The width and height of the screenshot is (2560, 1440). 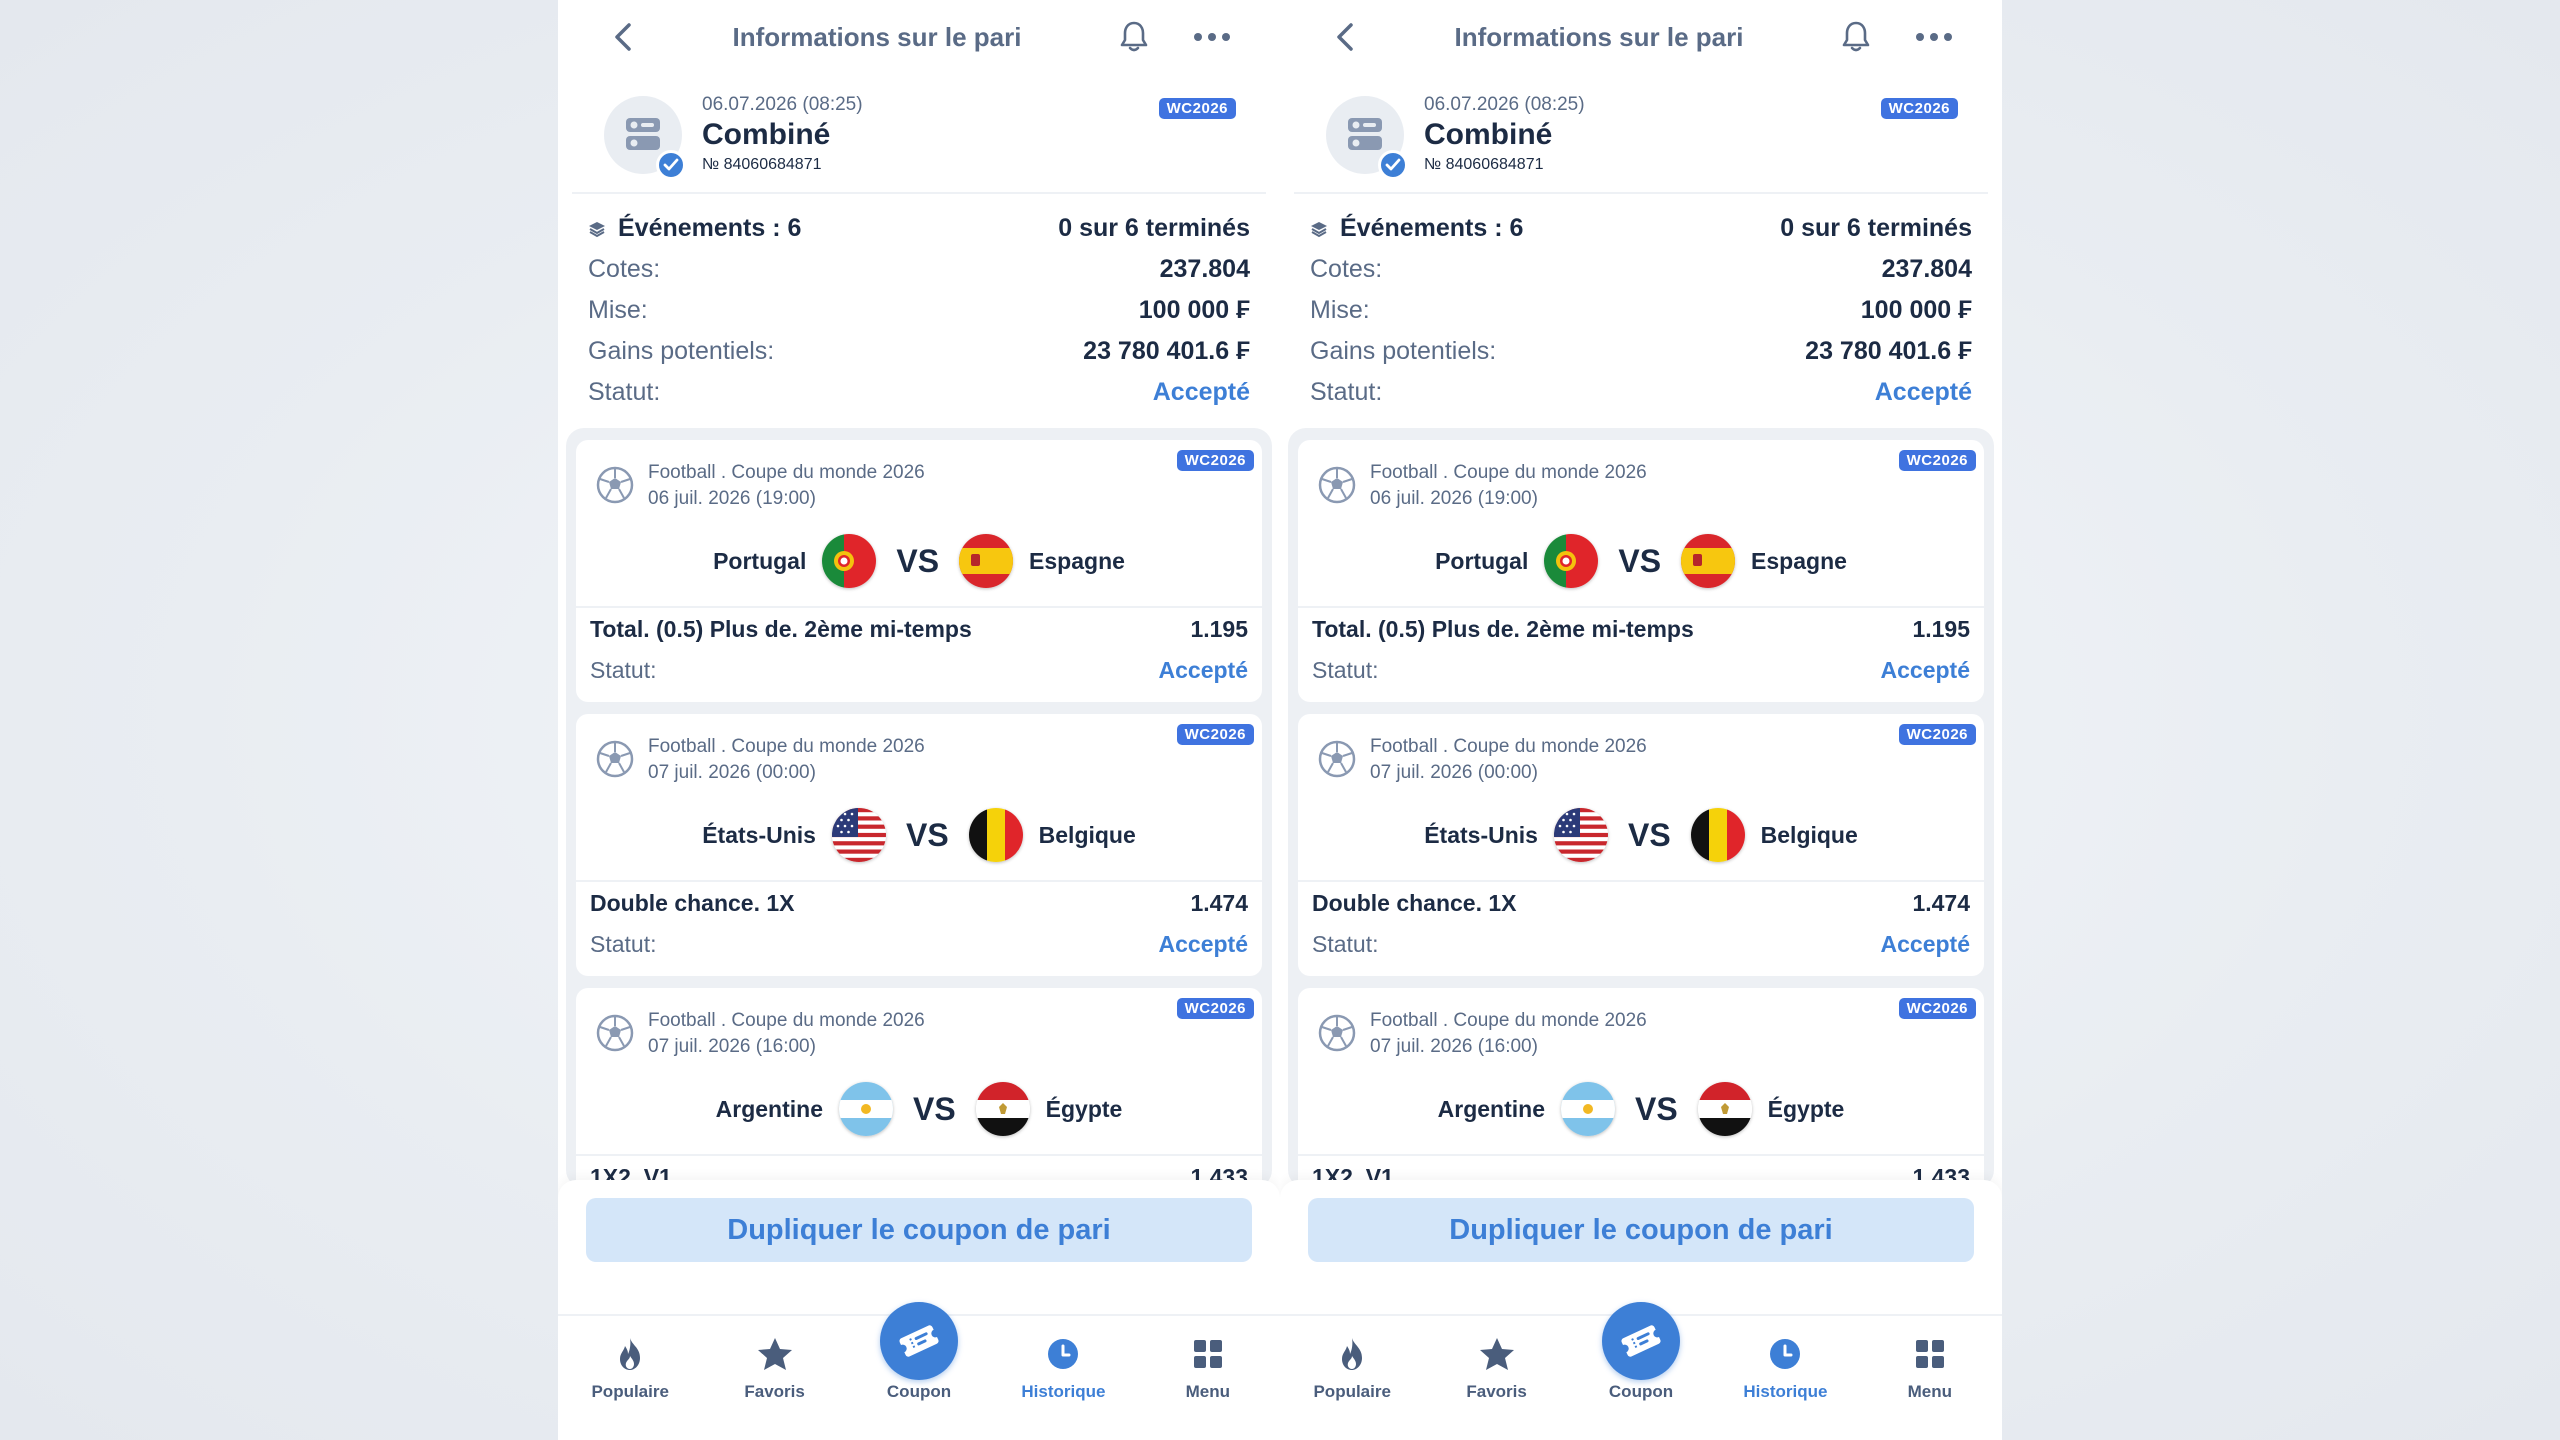 What do you see at coordinates (1503, 628) in the screenshot?
I see `market-name: Total. (0.5) Plus de. 2ème mi-temps` at bounding box center [1503, 628].